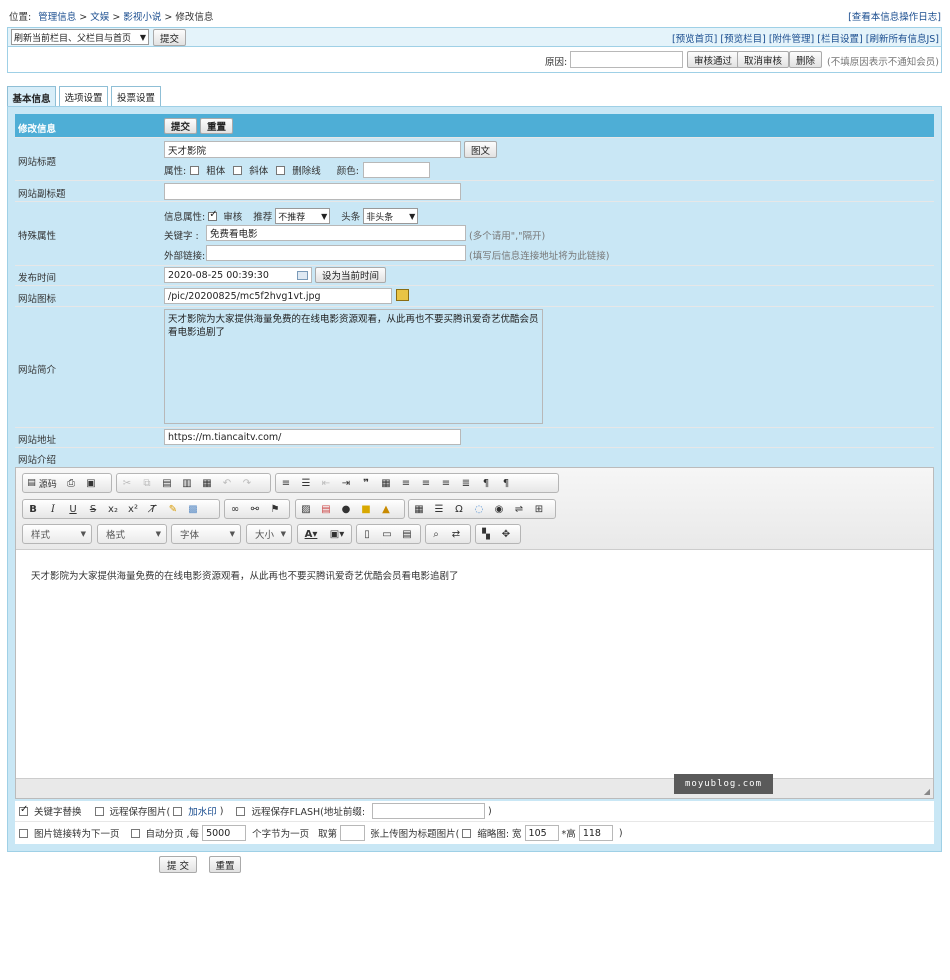 The width and height of the screenshot is (950, 980). What do you see at coordinates (541, 833) in the screenshot?
I see `thumb-width-input: 105` at bounding box center [541, 833].